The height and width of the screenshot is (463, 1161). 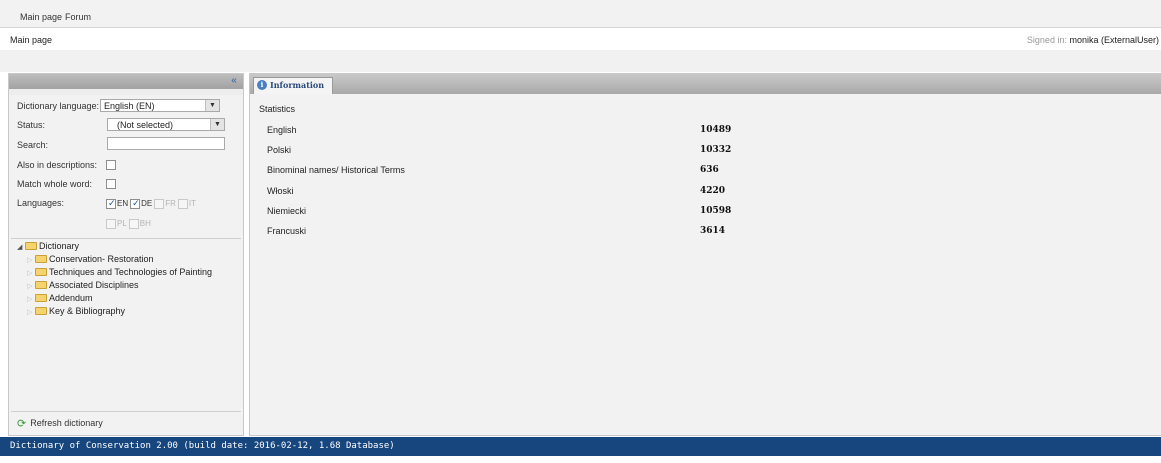 I want to click on tree-item-label: Key & Bibliography, so click(x=87, y=311).